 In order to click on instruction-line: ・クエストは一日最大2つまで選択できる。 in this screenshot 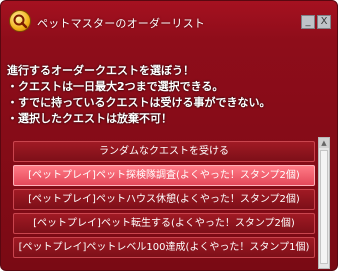, I will do `click(115, 86)`.